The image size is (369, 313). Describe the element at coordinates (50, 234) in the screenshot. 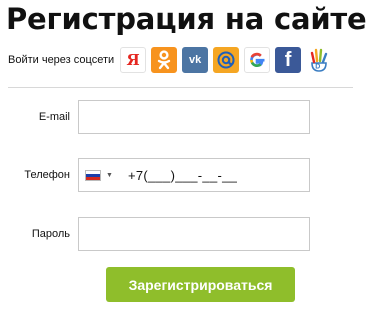

I see `password-label: Пароль` at that location.